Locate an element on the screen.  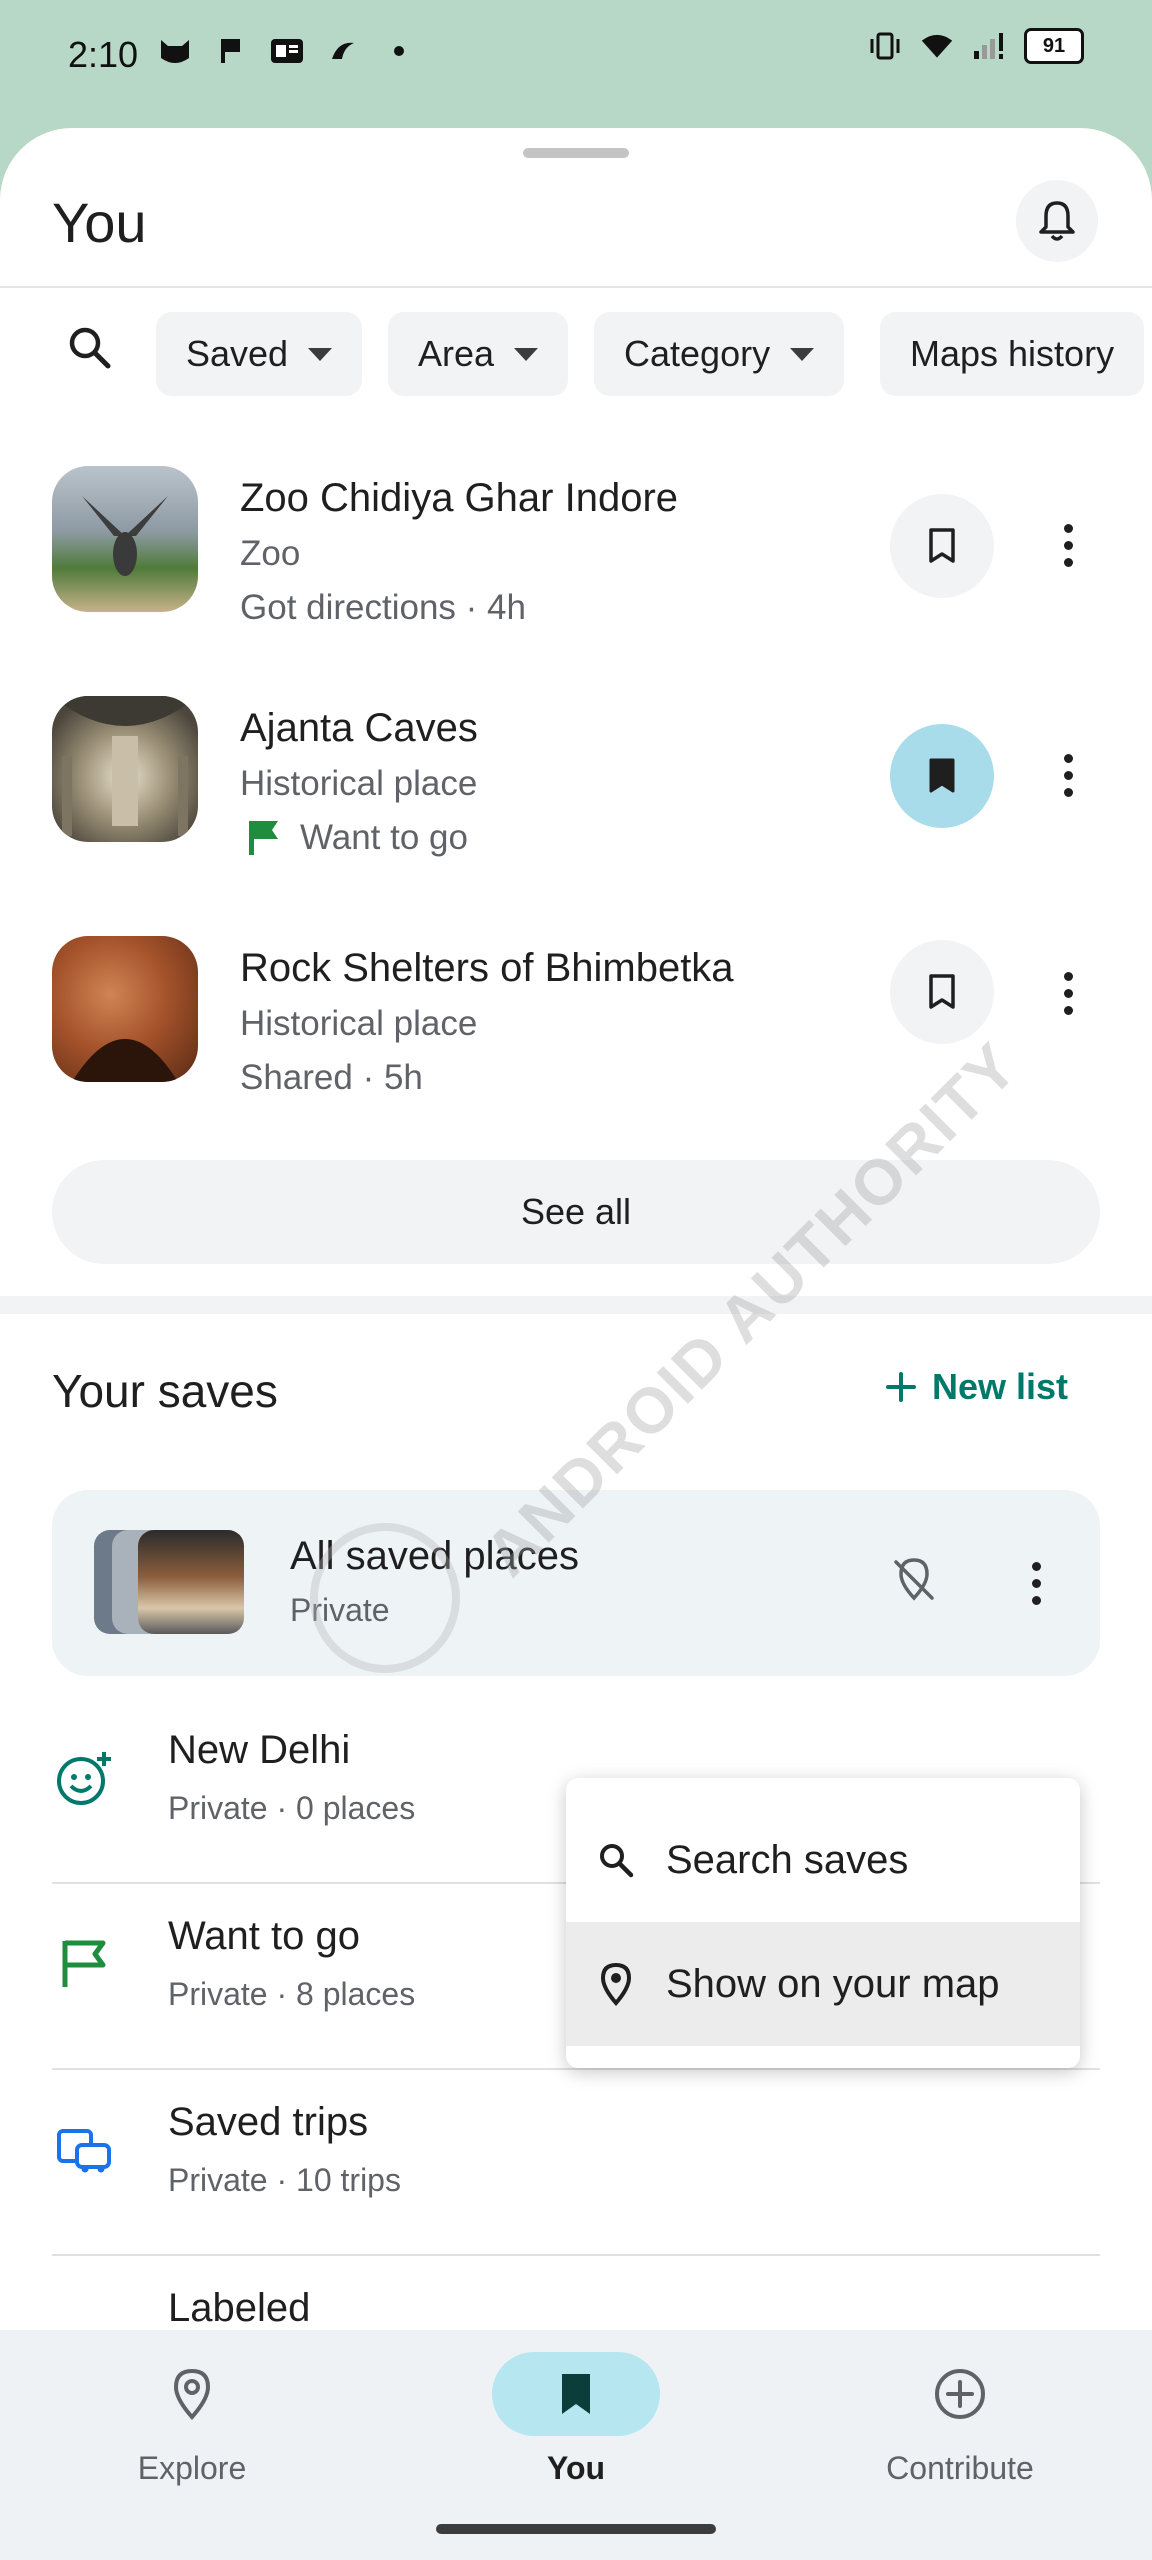
add-circle-icon is located at coordinates (960, 2394).